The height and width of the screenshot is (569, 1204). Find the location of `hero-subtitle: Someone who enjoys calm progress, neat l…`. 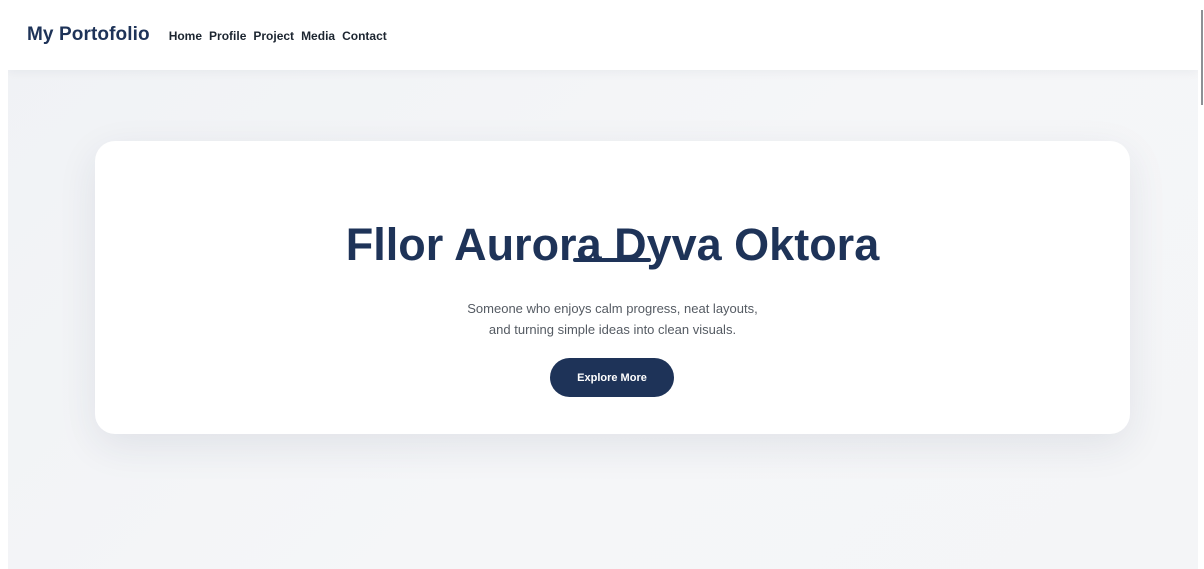

hero-subtitle: Someone who enjoys calm progress, neat l… is located at coordinates (612, 319).